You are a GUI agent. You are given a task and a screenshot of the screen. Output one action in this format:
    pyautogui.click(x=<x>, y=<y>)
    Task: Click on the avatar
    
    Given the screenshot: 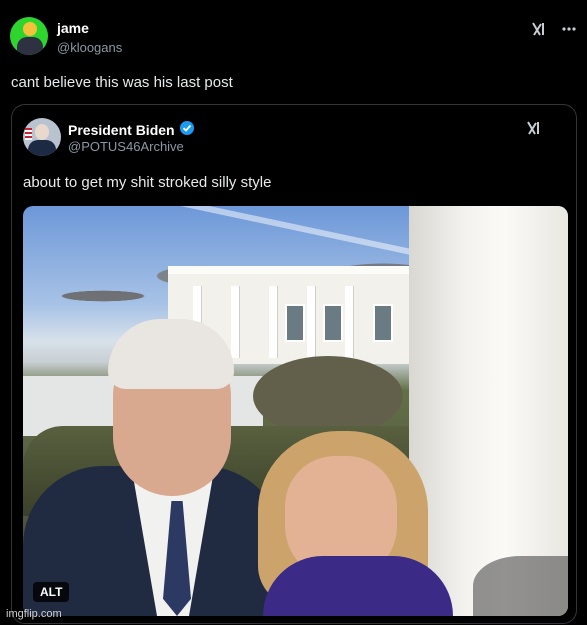 What is the action you would take?
    pyautogui.click(x=29, y=36)
    